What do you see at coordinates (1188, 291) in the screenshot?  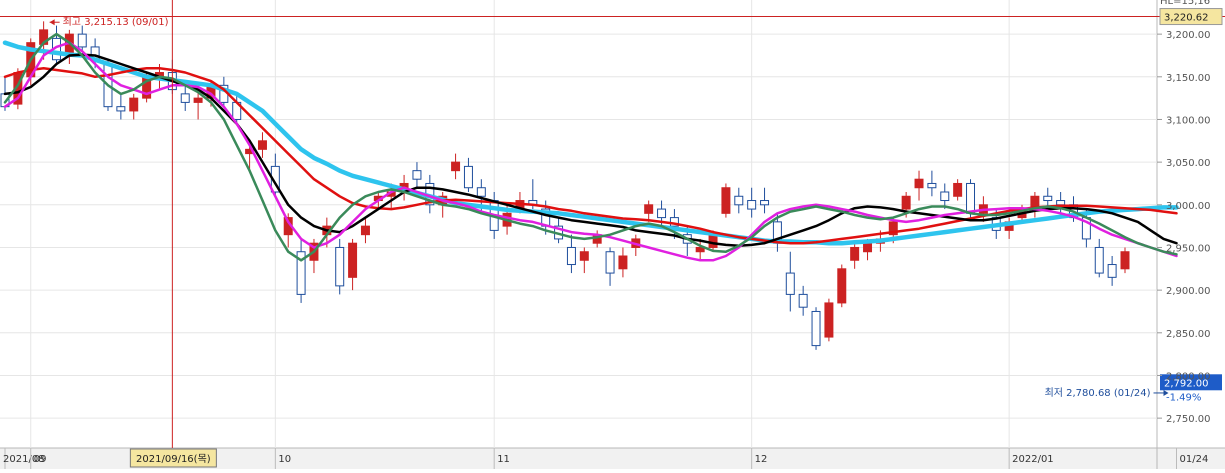 I see `y-tick-label: 2,900.00` at bounding box center [1188, 291].